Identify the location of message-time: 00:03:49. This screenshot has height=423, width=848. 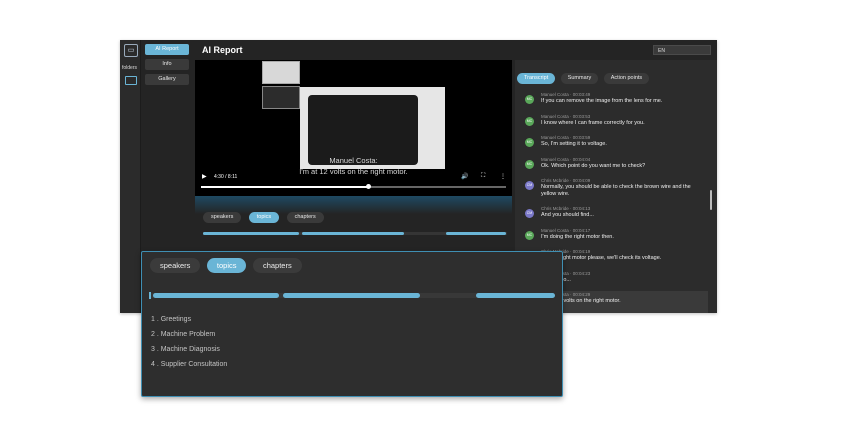
(581, 94).